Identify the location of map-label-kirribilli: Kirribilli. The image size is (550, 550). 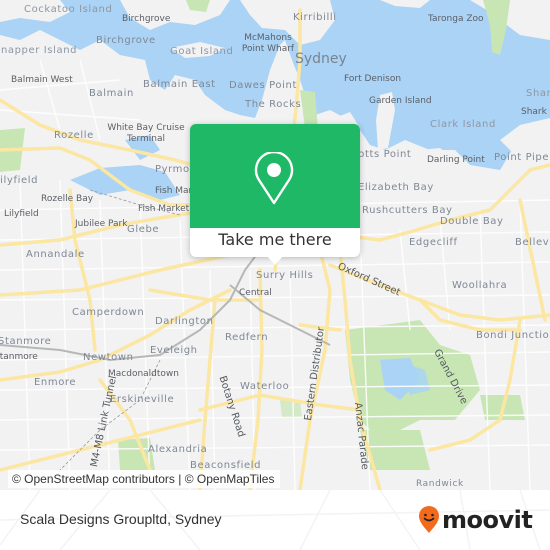
(315, 17).